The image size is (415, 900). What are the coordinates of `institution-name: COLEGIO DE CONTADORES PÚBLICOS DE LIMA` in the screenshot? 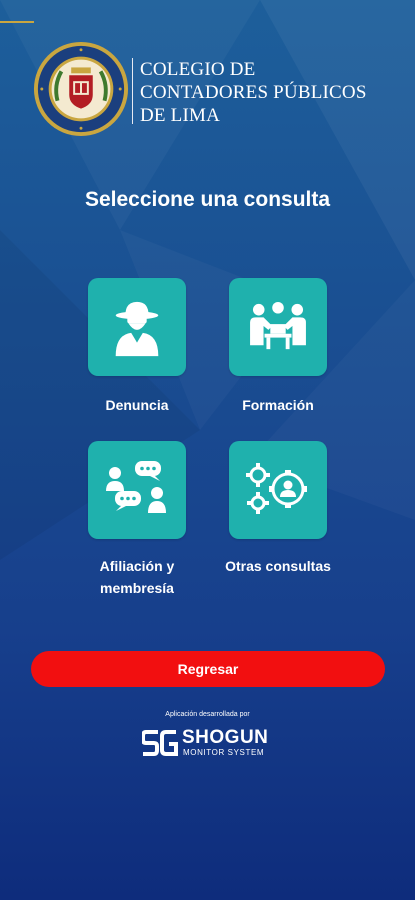 It's located at (270, 92).